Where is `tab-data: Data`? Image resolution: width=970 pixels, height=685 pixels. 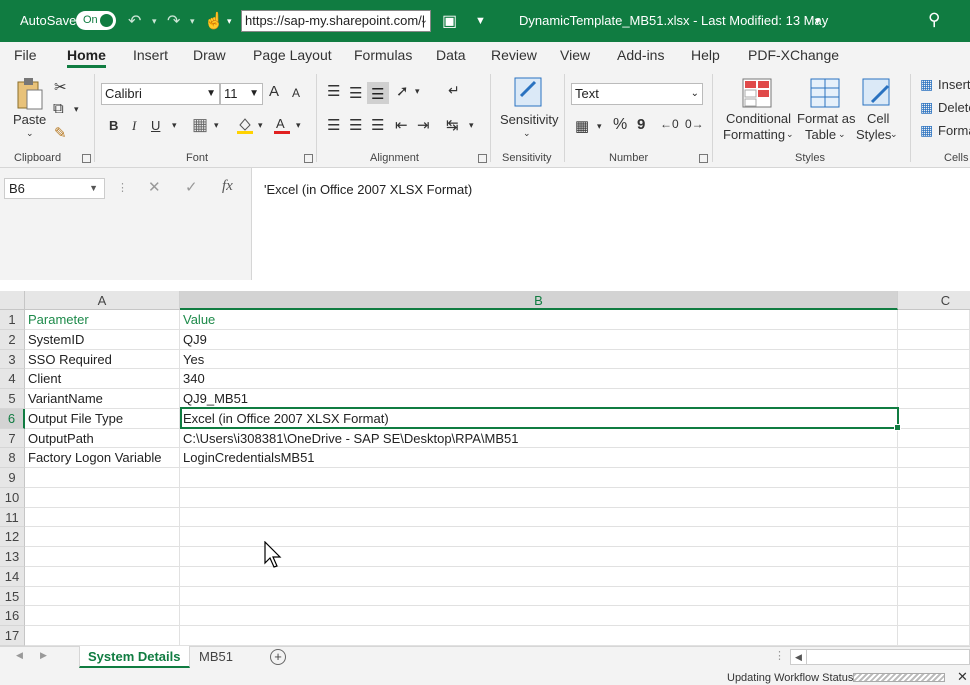
tab-data: Data is located at coordinates (451, 55).